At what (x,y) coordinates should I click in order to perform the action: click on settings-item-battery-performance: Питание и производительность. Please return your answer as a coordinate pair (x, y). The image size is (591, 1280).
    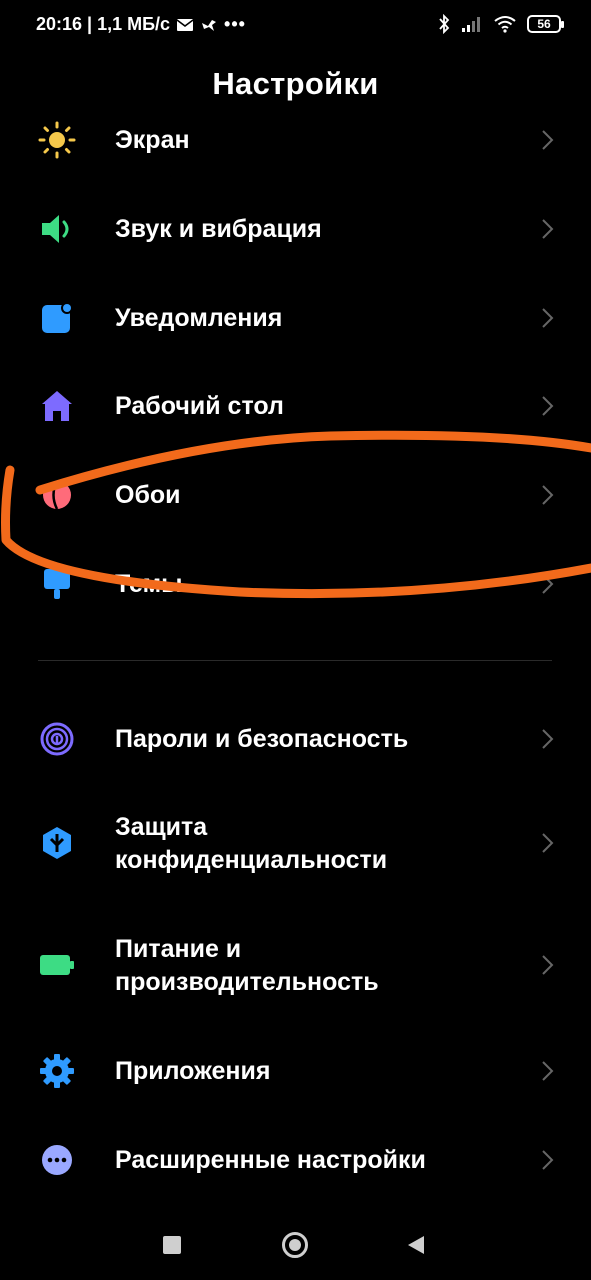
    Looking at the image, I should click on (295, 965).